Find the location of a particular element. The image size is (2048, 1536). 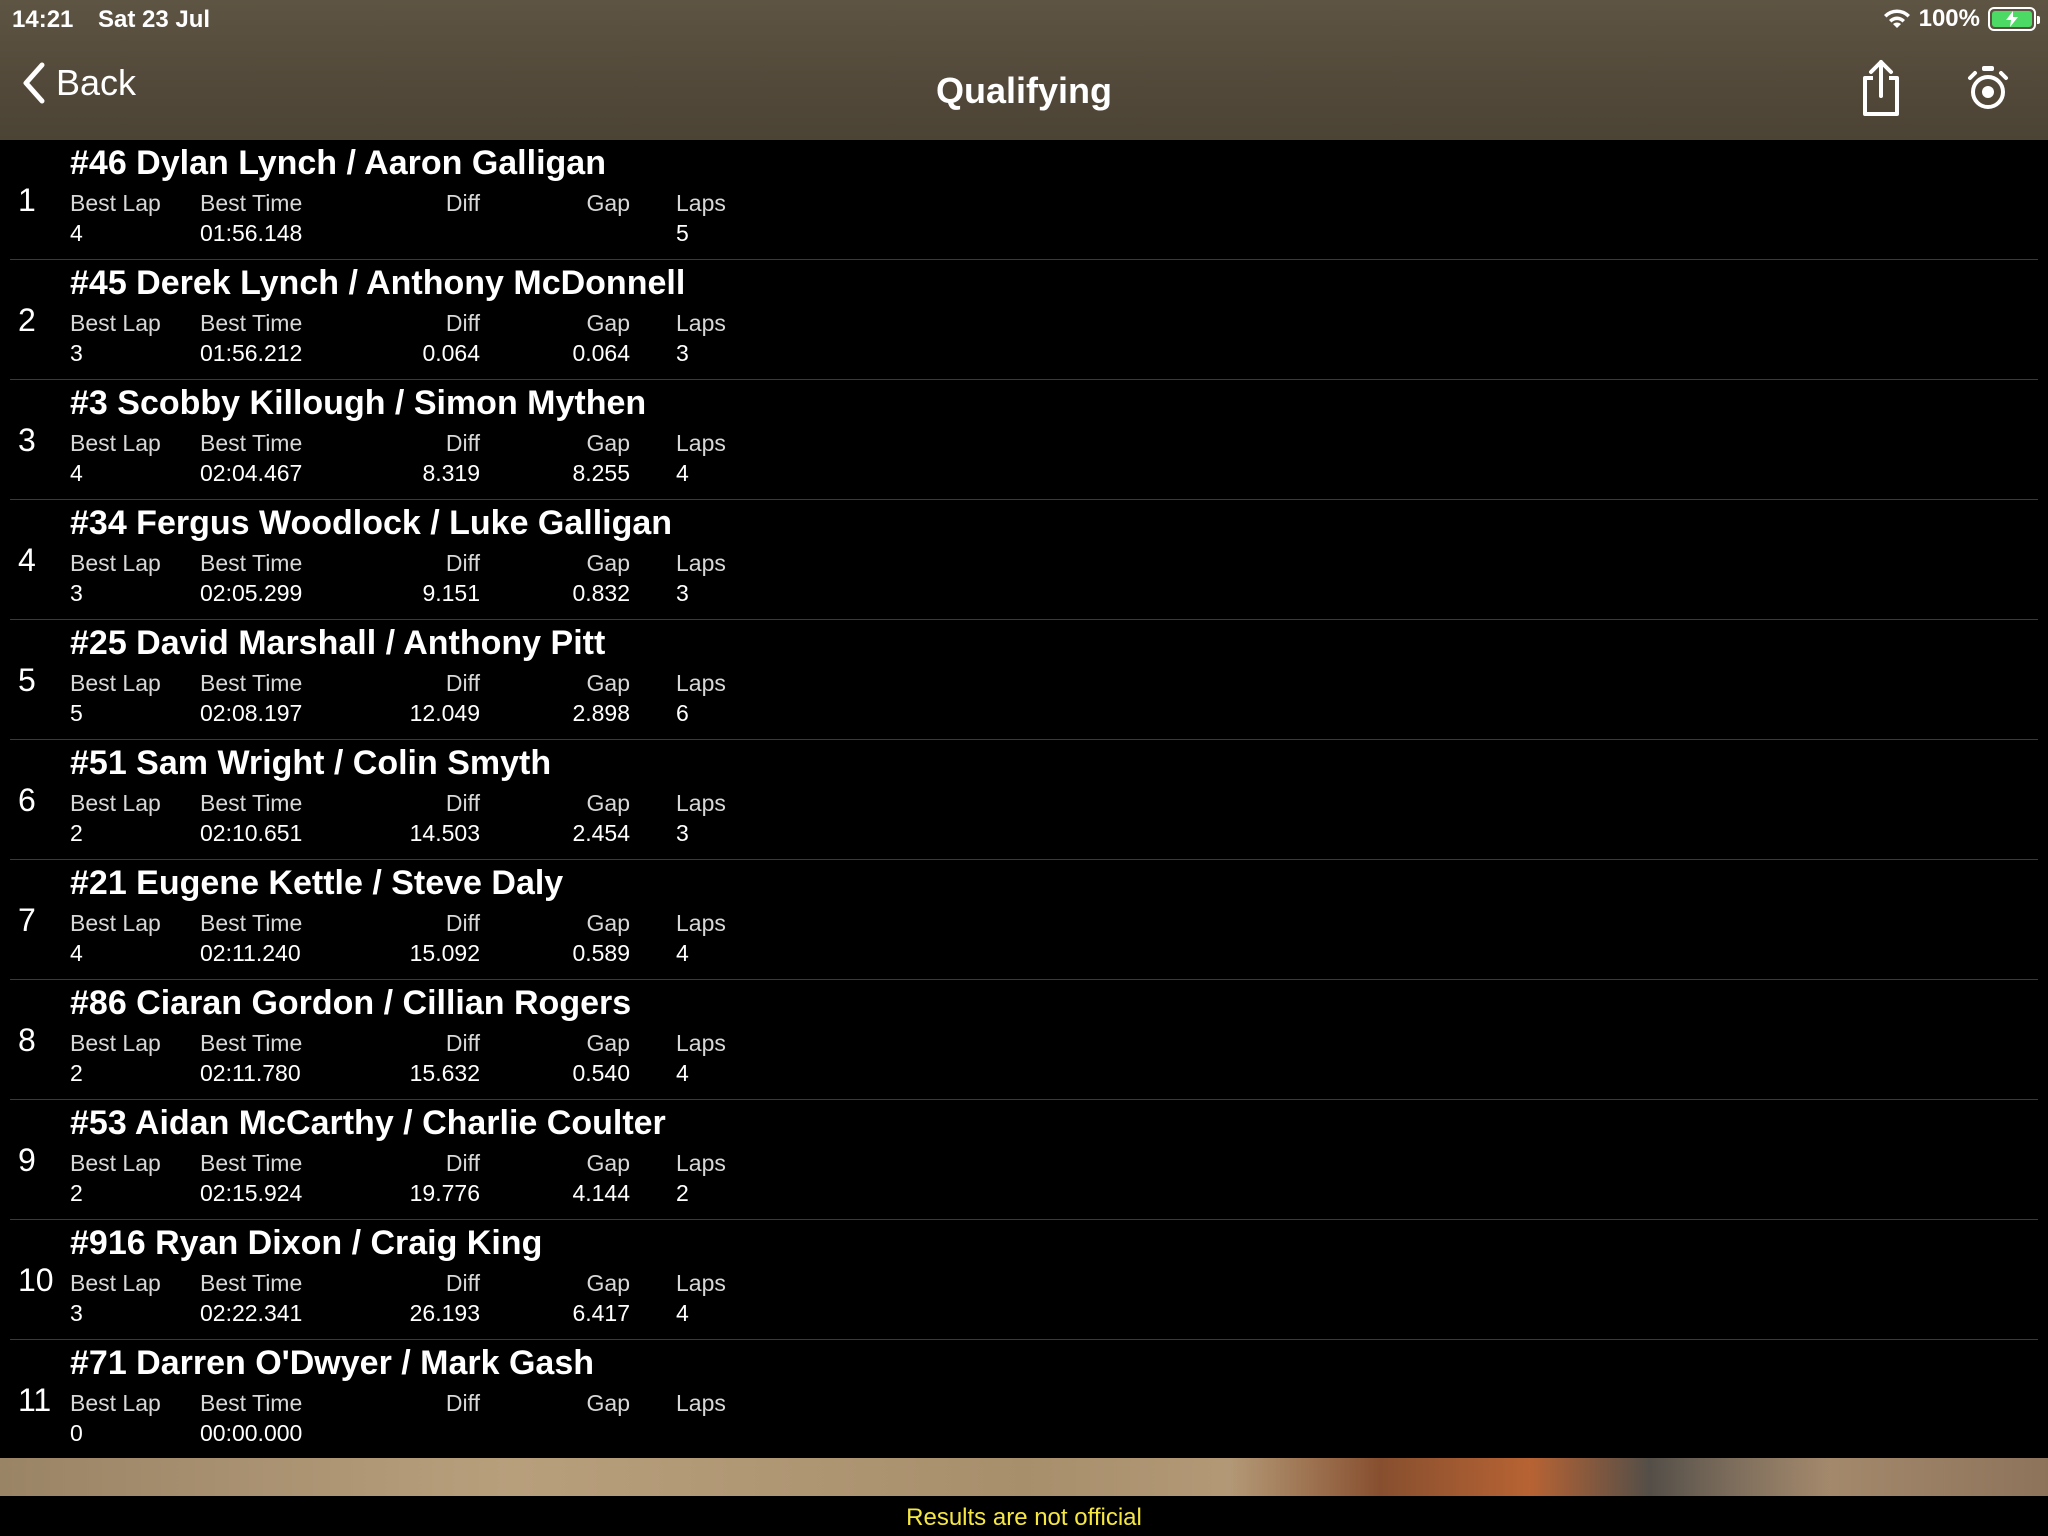

gap-value: 4.144 is located at coordinates (601, 1193).